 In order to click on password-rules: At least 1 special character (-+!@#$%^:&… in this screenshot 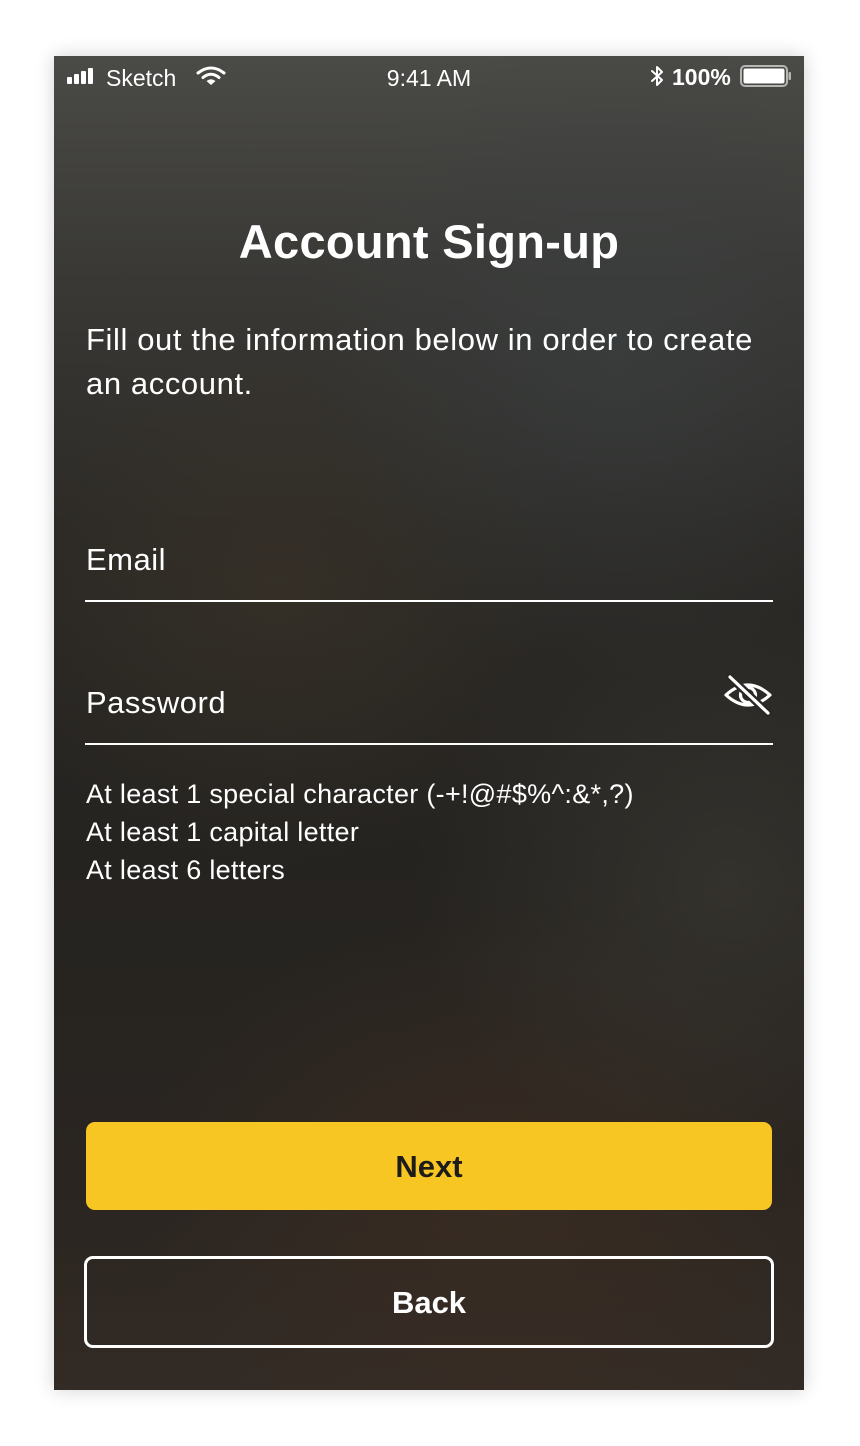, I will do `click(426, 832)`.